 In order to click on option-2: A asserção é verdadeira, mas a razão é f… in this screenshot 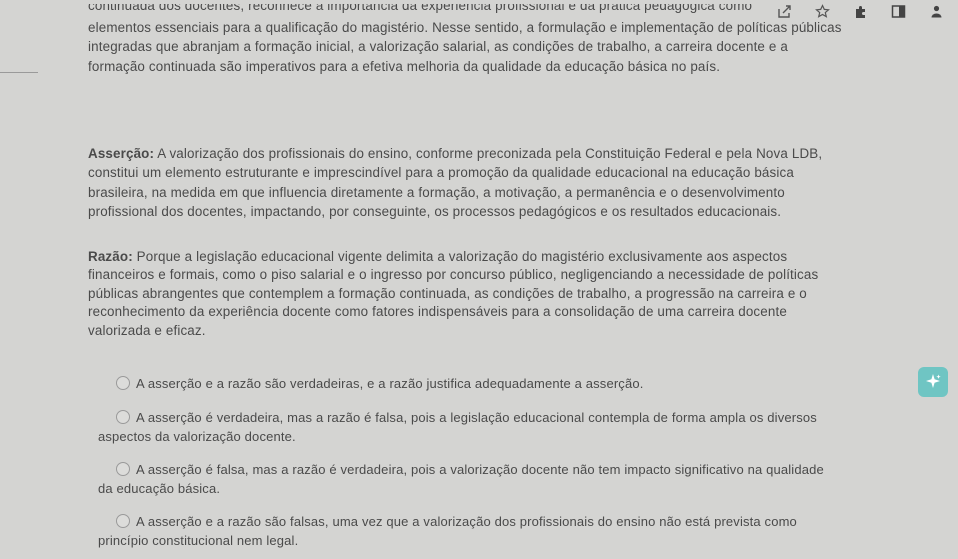, I will do `click(468, 427)`.